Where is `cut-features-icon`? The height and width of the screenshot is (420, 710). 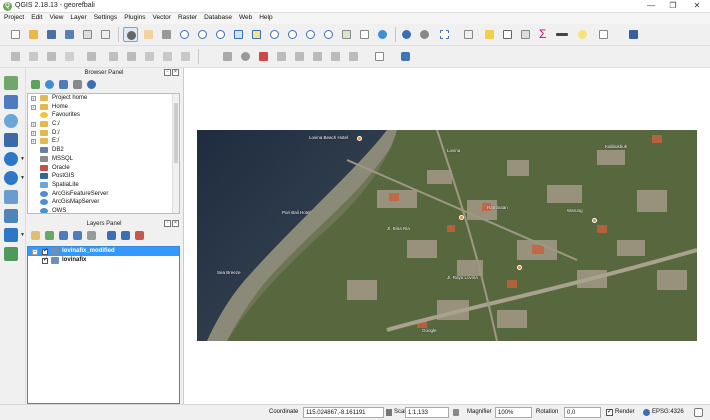
cut-features-icon is located at coordinates (149, 56).